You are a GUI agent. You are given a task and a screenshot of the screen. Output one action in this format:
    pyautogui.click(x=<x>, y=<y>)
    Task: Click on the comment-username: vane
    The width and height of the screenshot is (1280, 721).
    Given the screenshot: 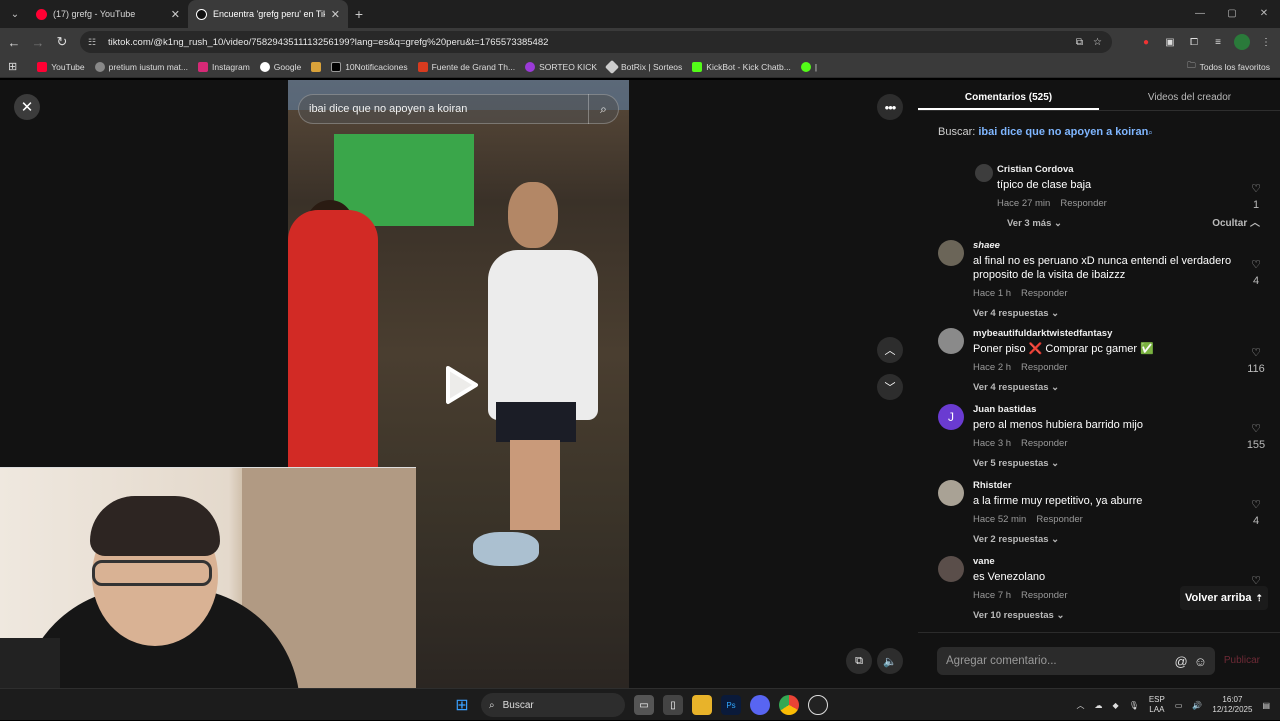 What is the action you would take?
    pyautogui.click(x=1103, y=561)
    